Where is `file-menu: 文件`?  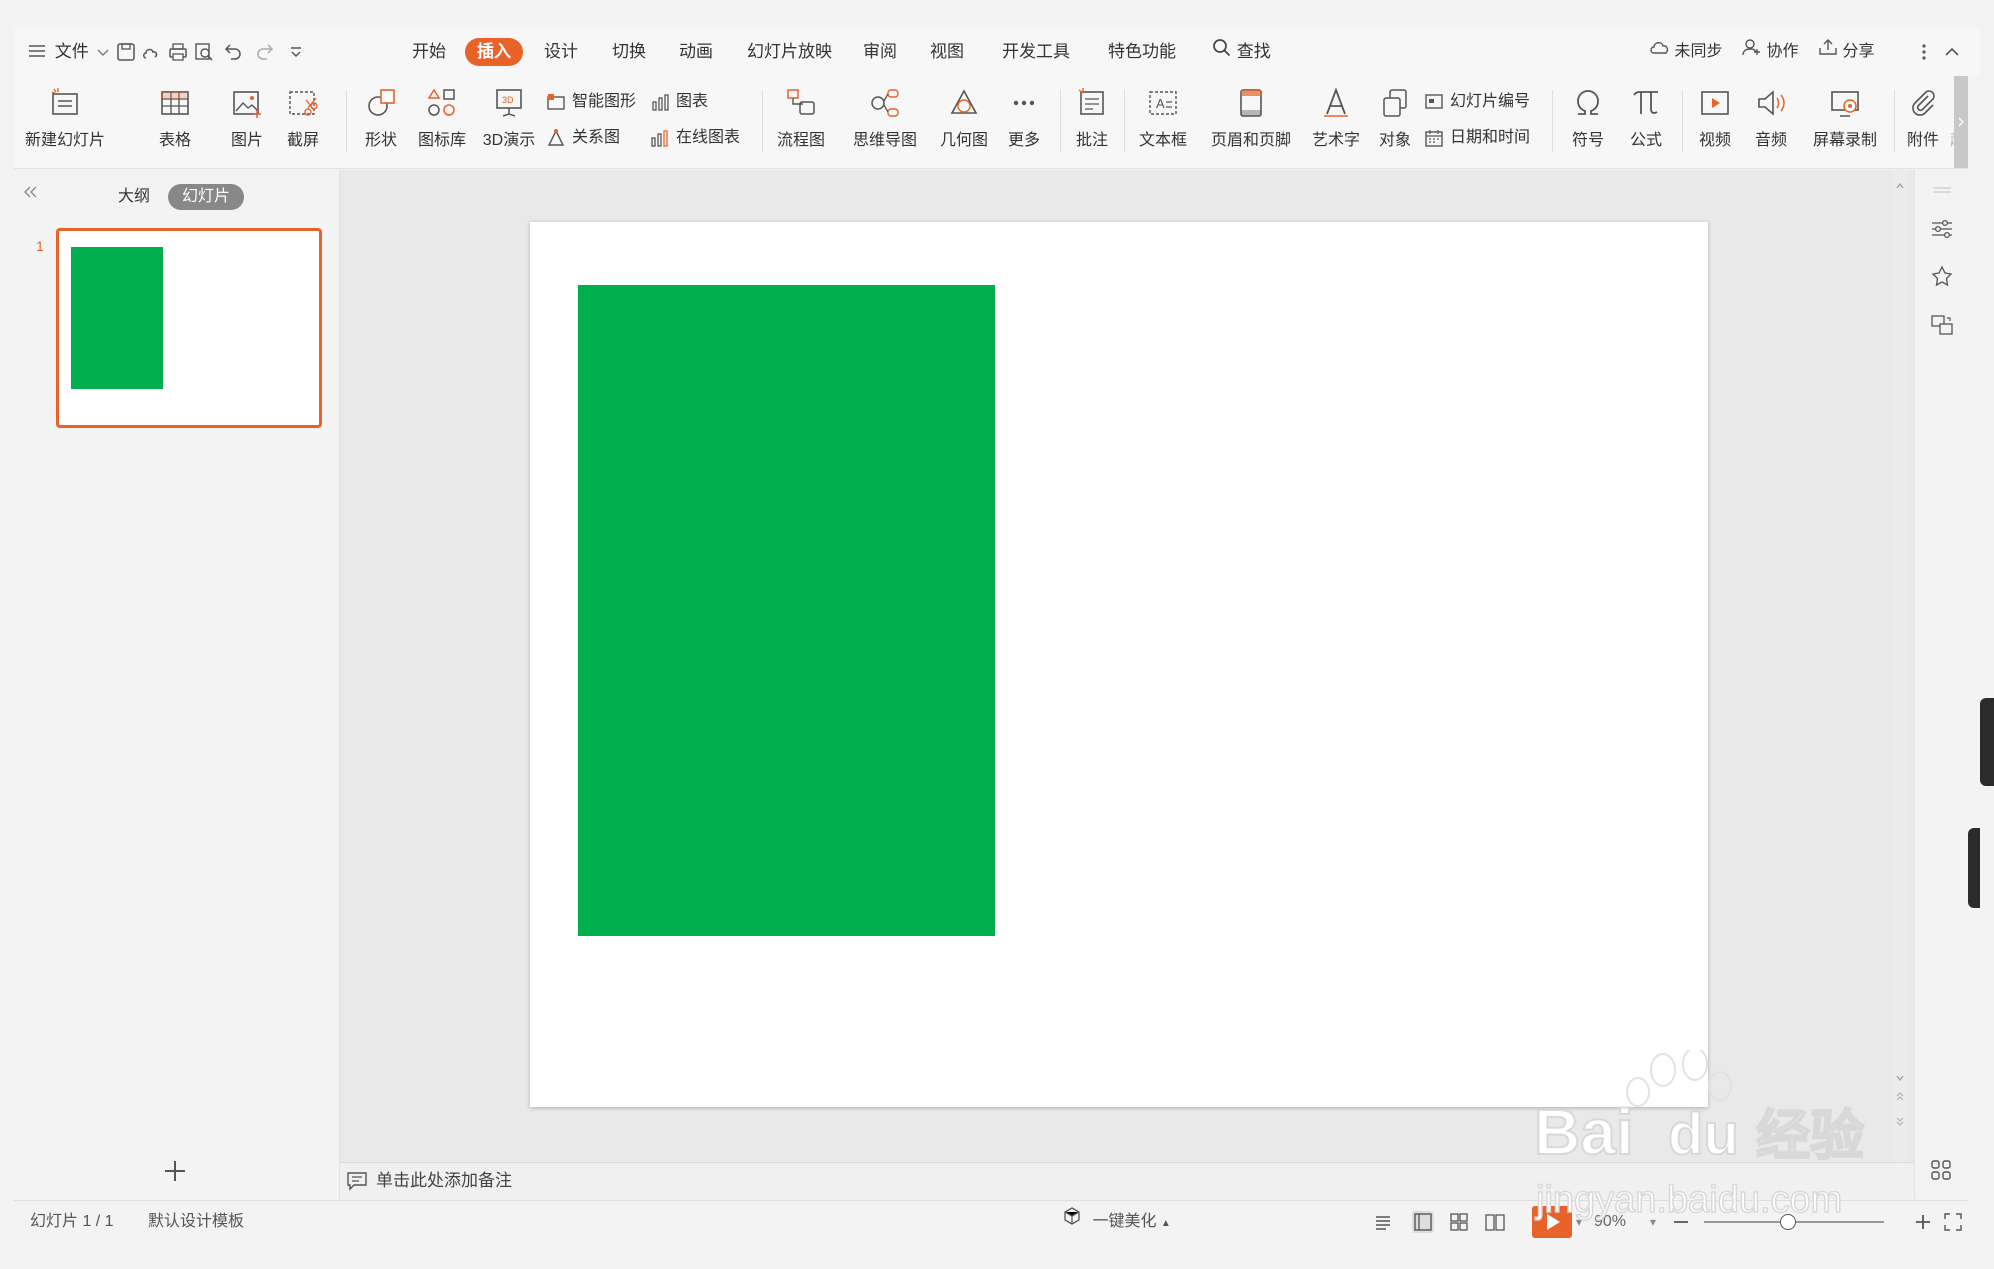
file-menu: 文件 is located at coordinates (68, 52).